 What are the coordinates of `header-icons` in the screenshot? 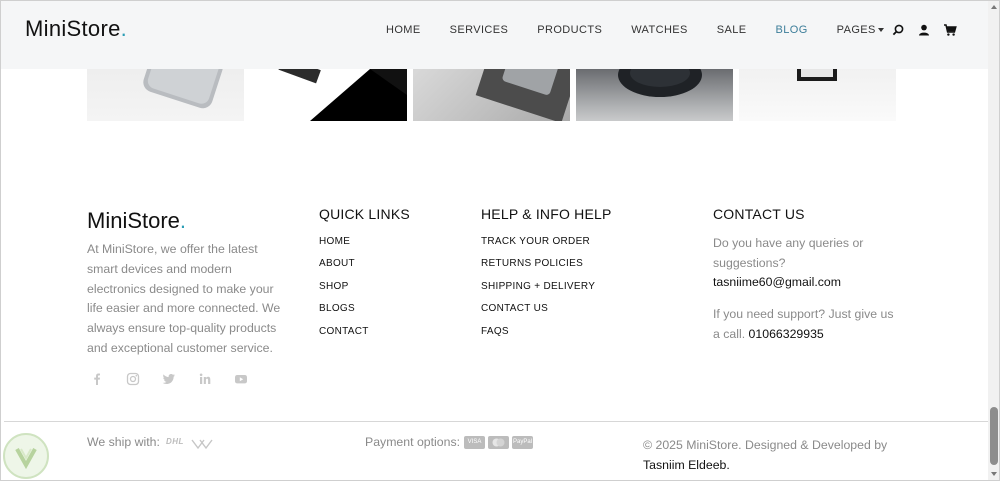 It's located at (924, 30).